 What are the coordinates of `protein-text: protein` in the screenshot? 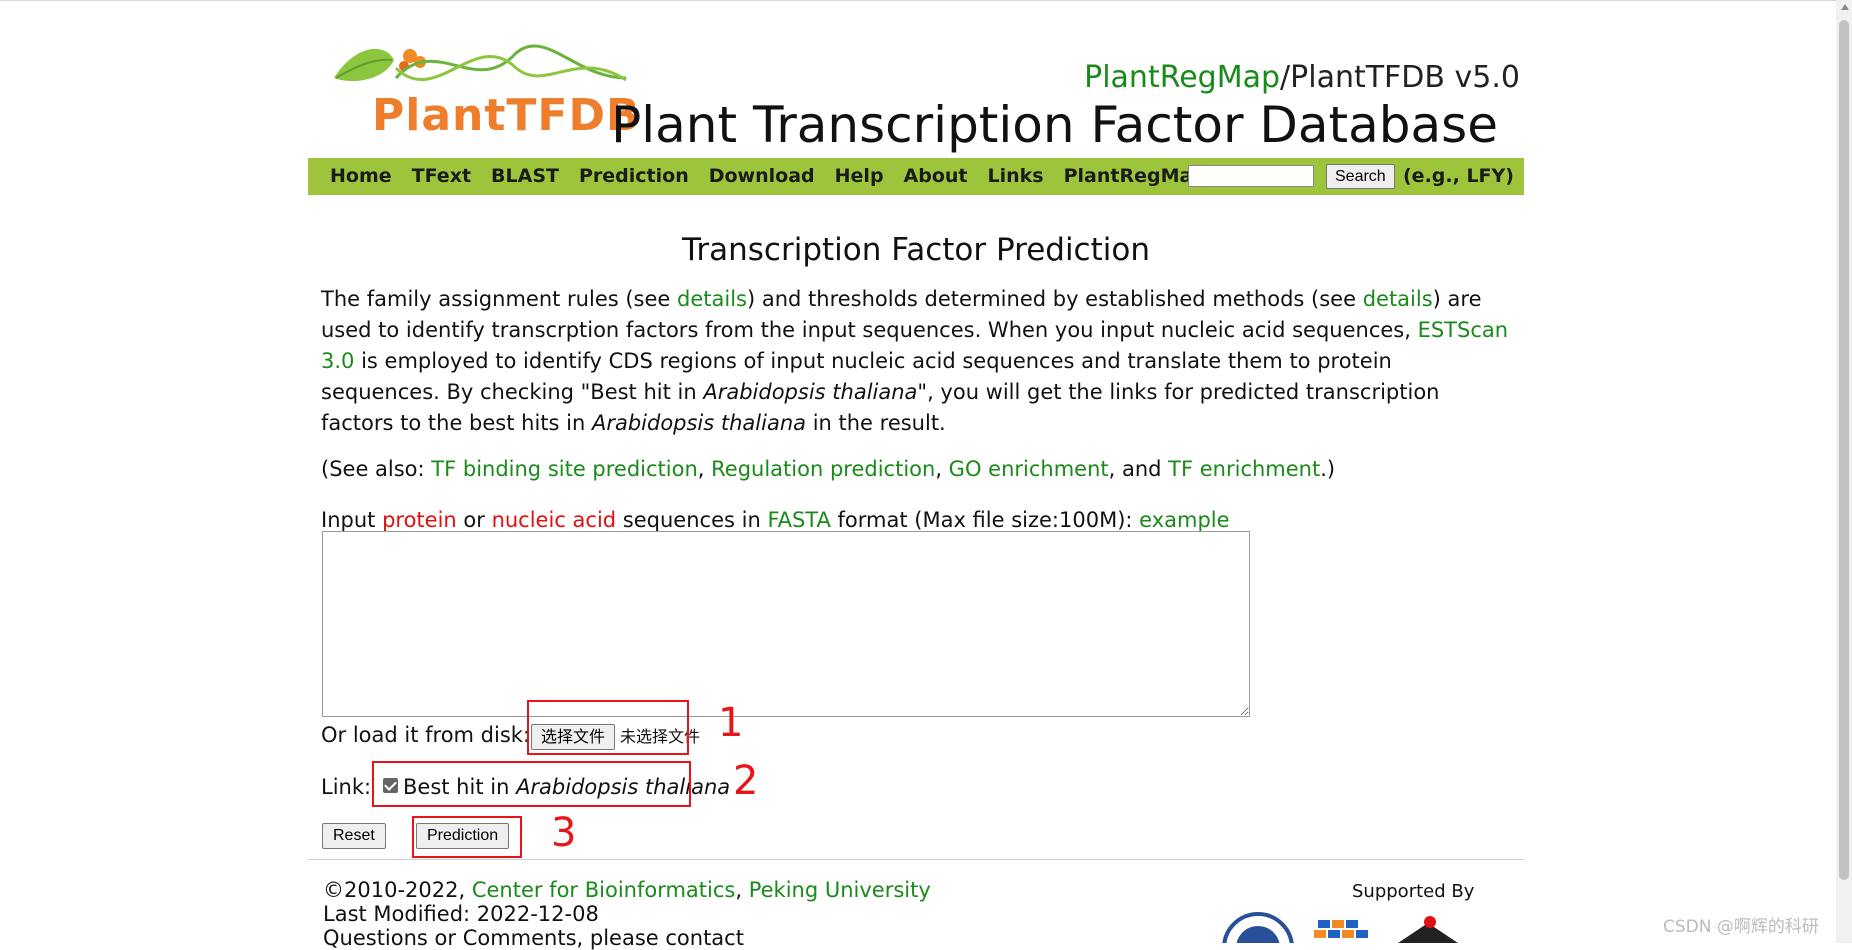 It's located at (419, 520).